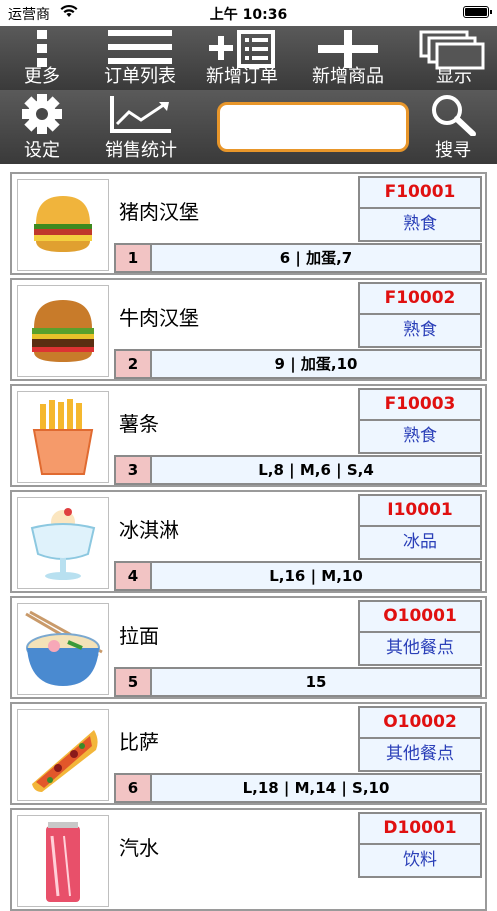 The image size is (497, 911). I want to click on new-order-button: 新增订单, so click(242, 58).